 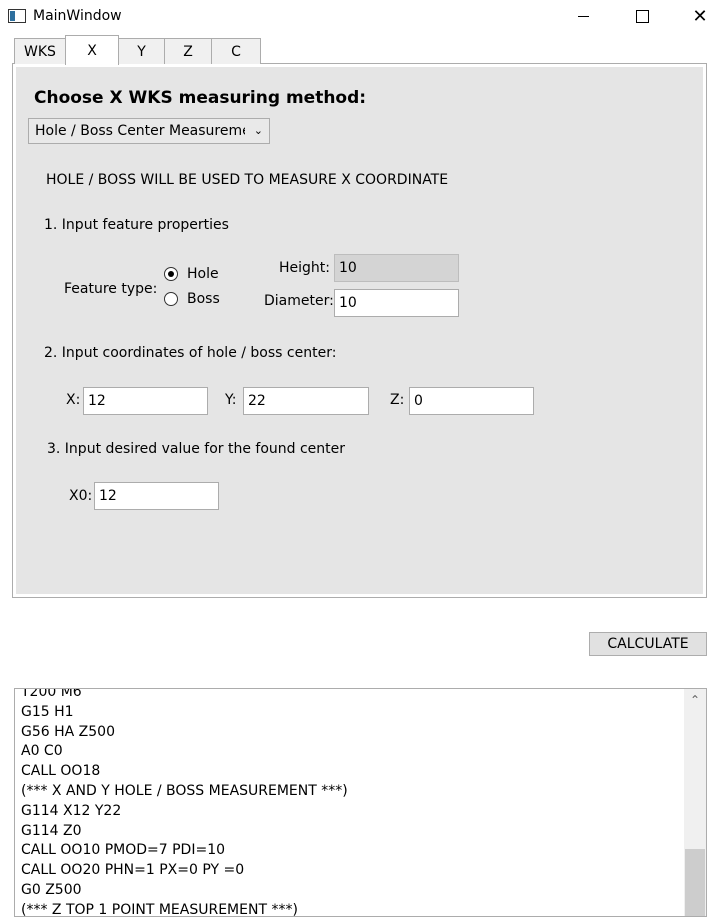 I want to click on hole-radio-label: Hole, so click(x=203, y=274).